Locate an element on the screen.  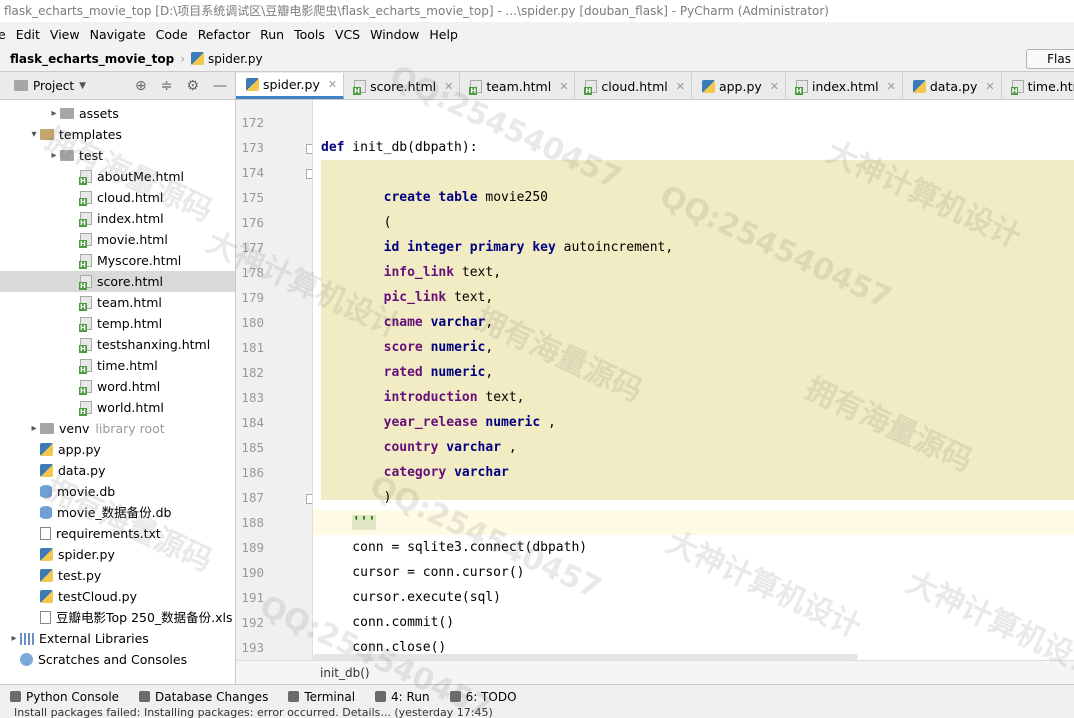
tab-time-html: time.html✕ is located at coordinates (1038, 86).